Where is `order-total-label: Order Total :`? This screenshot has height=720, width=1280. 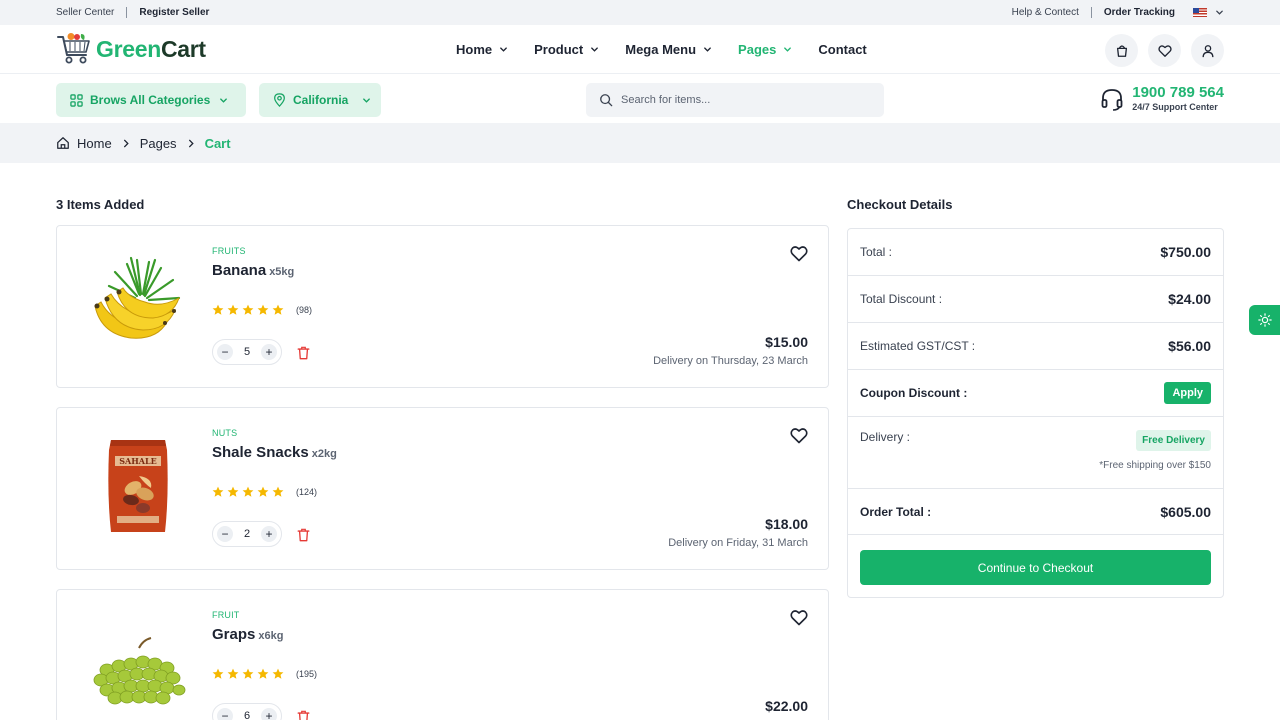
order-total-label: Order Total : is located at coordinates (896, 511).